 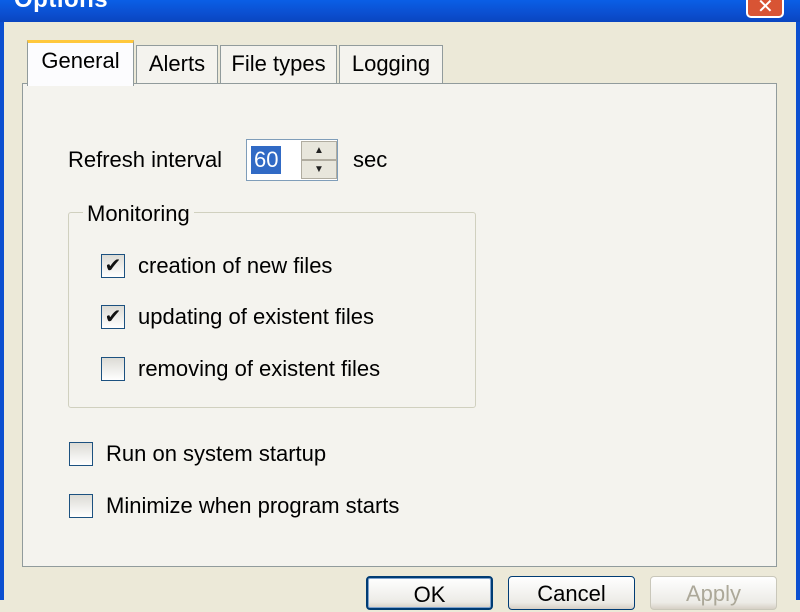 What do you see at coordinates (278, 64) in the screenshot?
I see `tab-file-types: File types` at bounding box center [278, 64].